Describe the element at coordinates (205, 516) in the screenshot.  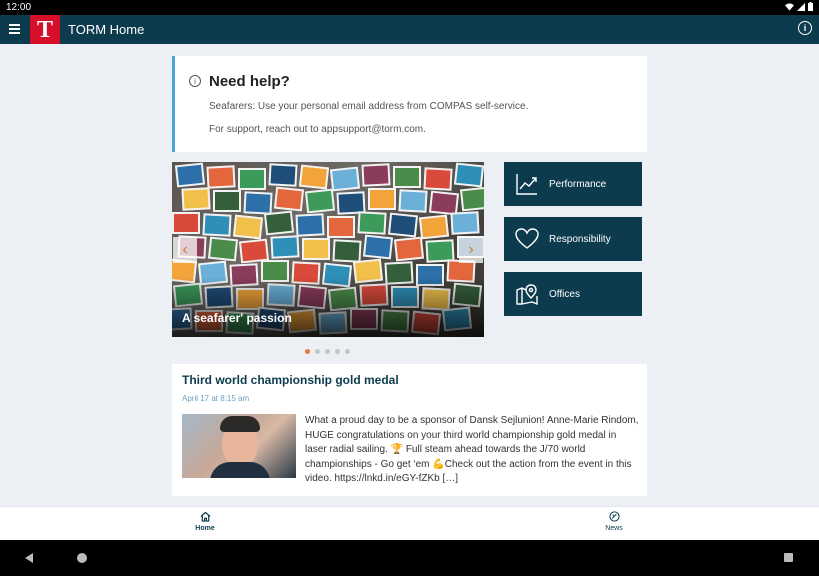
I see `home-icon` at that location.